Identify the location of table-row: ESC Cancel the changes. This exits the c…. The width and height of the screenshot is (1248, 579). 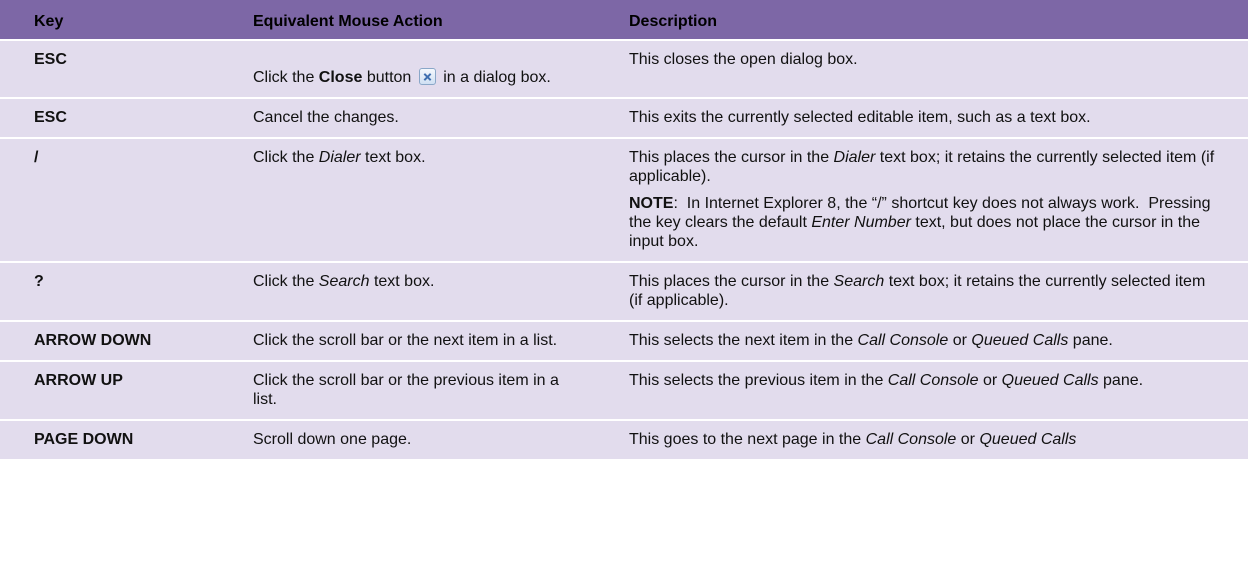
(624, 118).